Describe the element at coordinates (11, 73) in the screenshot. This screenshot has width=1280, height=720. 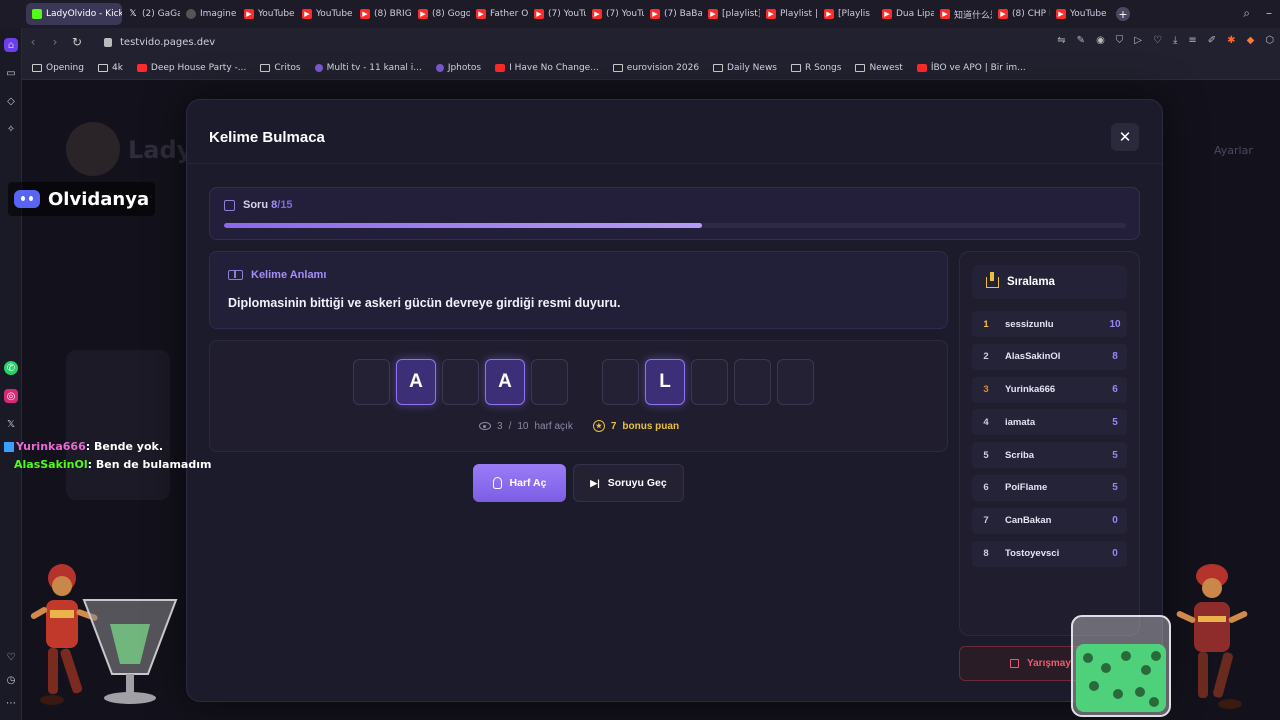
I see `workspace-icon: ▭` at that location.